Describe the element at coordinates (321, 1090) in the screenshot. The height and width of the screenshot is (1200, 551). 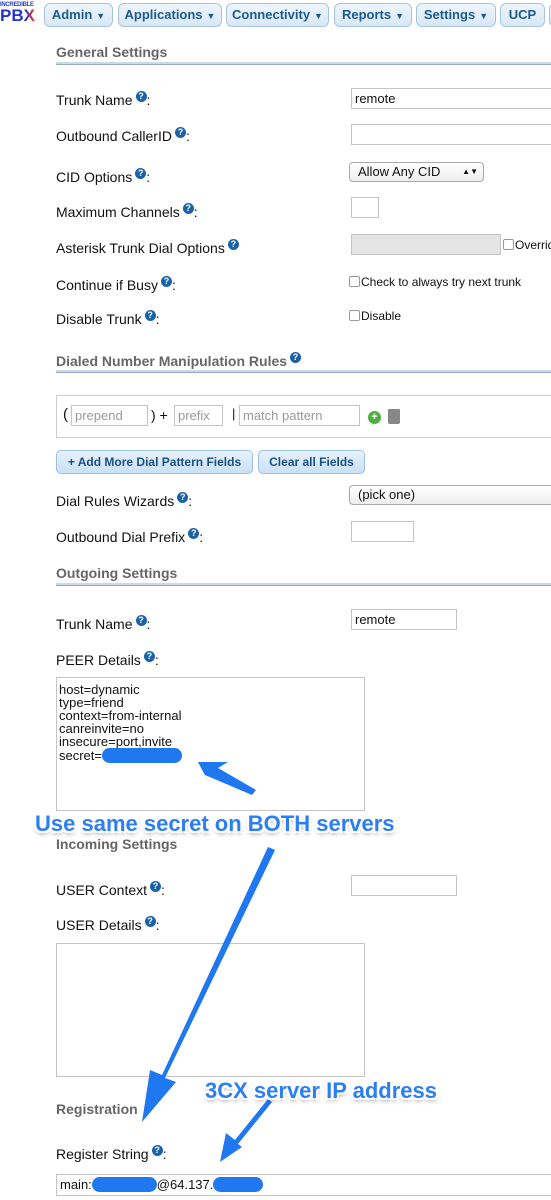
I see `ip-annotation: 3CX server IP address` at that location.